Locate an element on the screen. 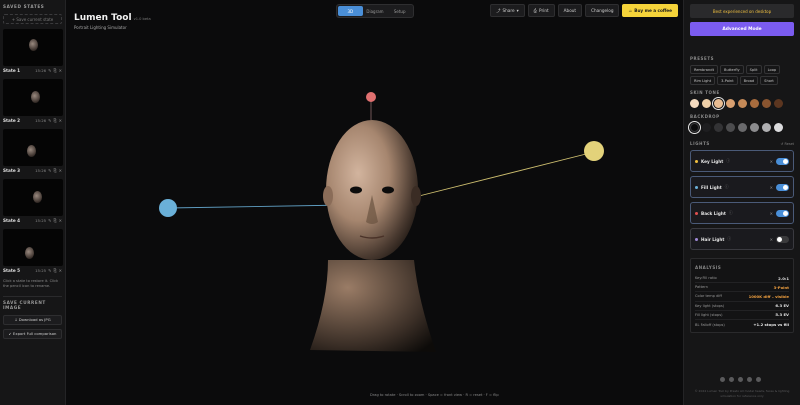 The image size is (800, 405). saved-state-item: State 1 15:26 ✎ ⎘ ✕ is located at coordinates (33, 52).